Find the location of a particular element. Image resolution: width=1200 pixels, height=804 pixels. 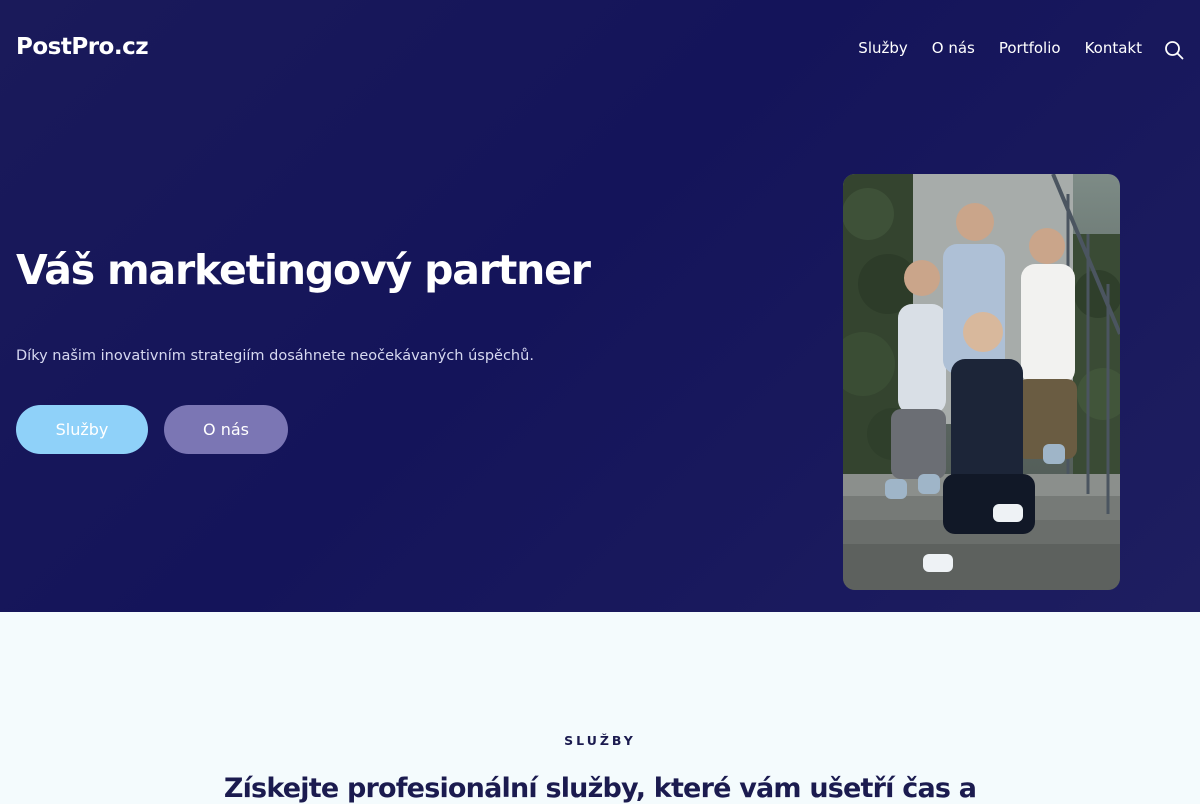

nav-item-o-nas: O nás is located at coordinates (953, 48).